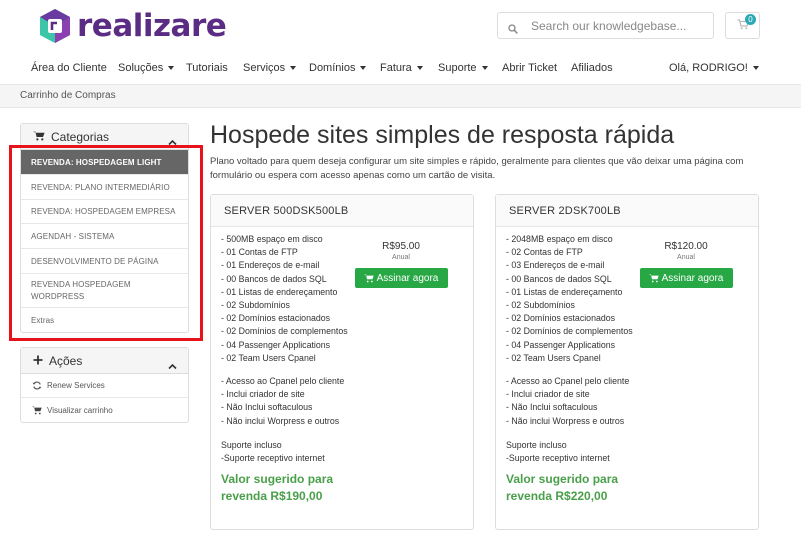  I want to click on nav-tutoriais: Tutoriais, so click(207, 68).